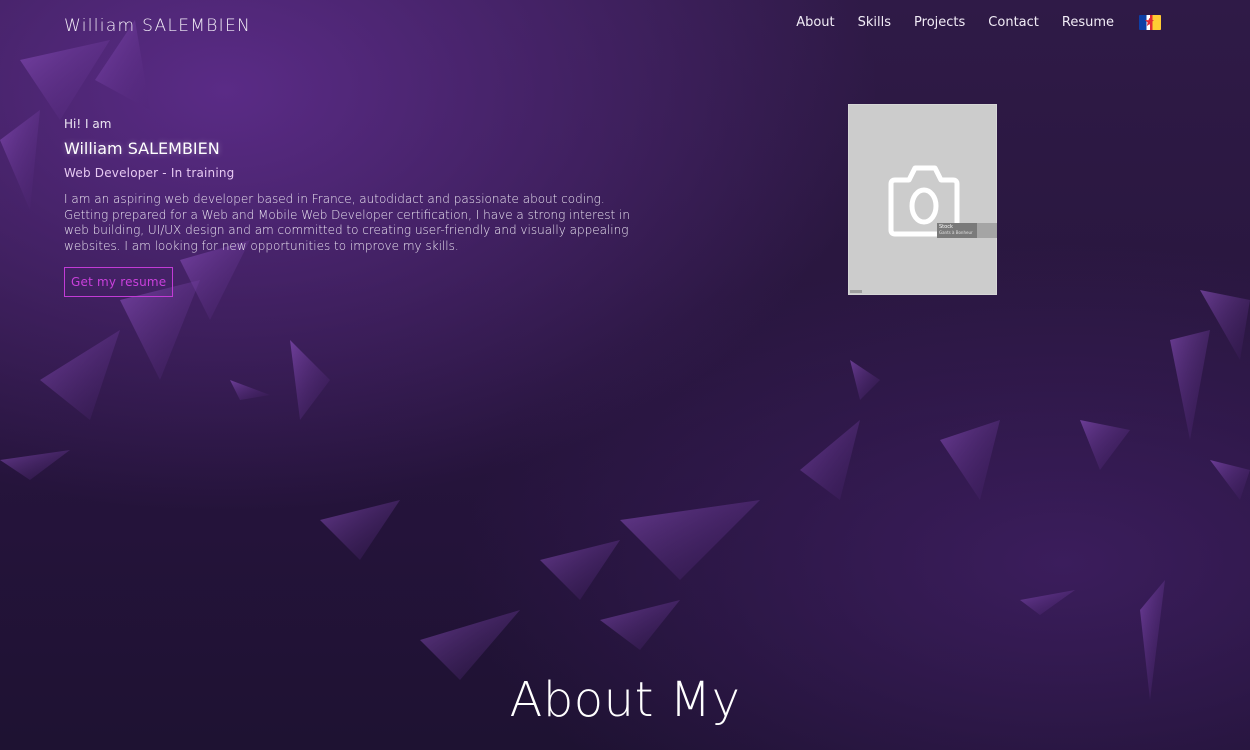 The height and width of the screenshot is (750, 1250). I want to click on nav-resume: Resume, so click(1088, 22).